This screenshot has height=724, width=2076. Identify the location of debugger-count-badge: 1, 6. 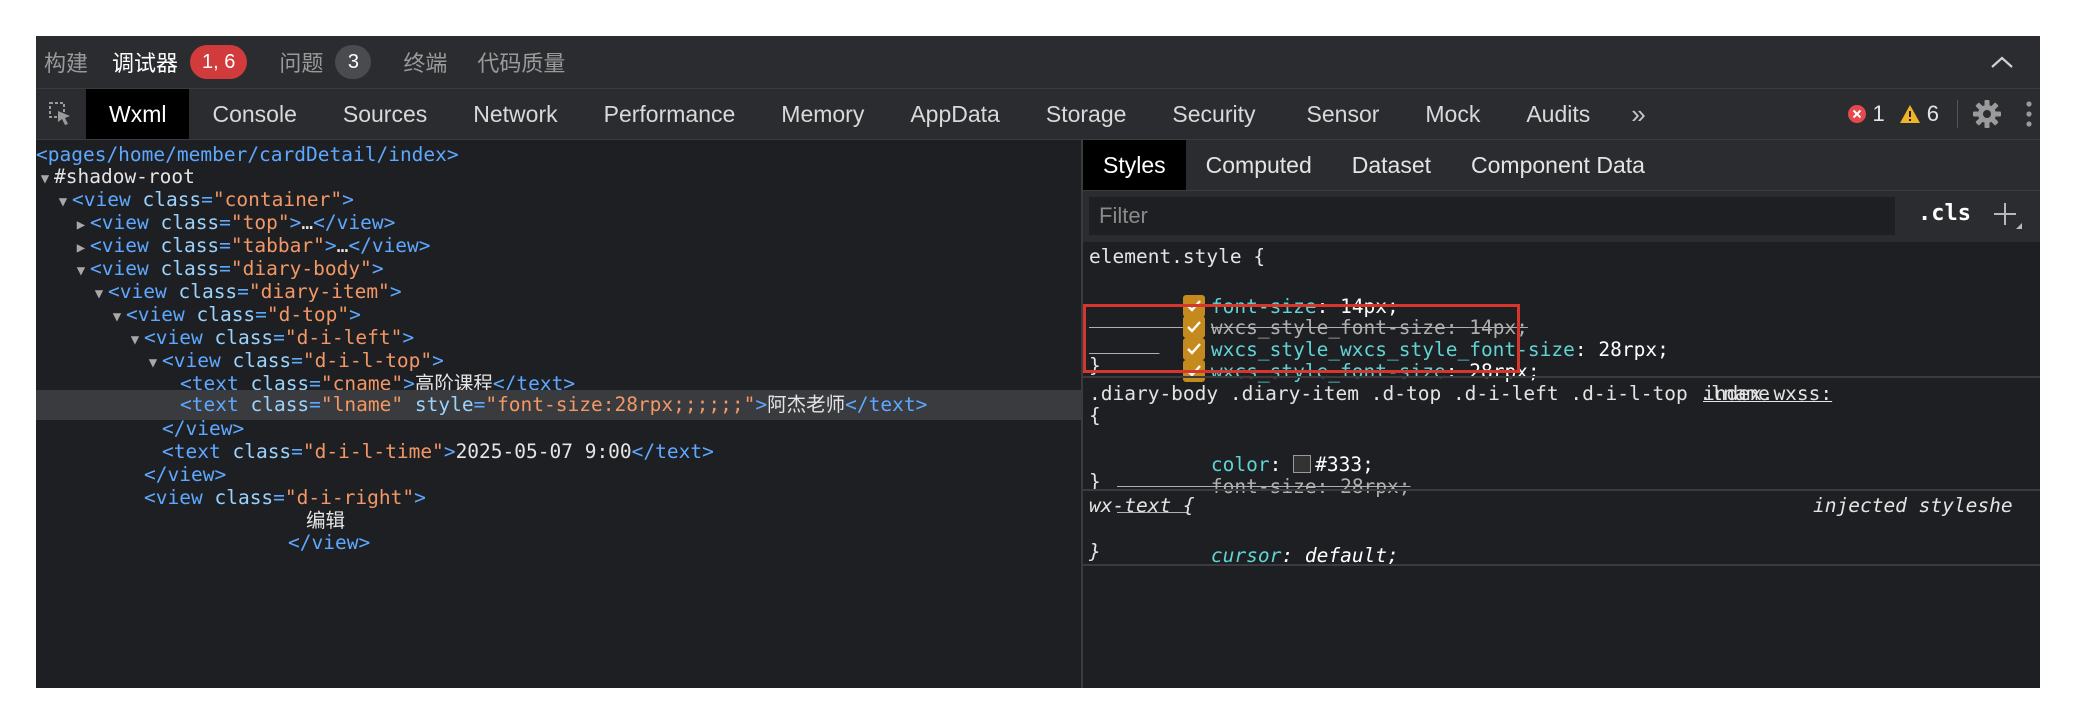
(219, 62).